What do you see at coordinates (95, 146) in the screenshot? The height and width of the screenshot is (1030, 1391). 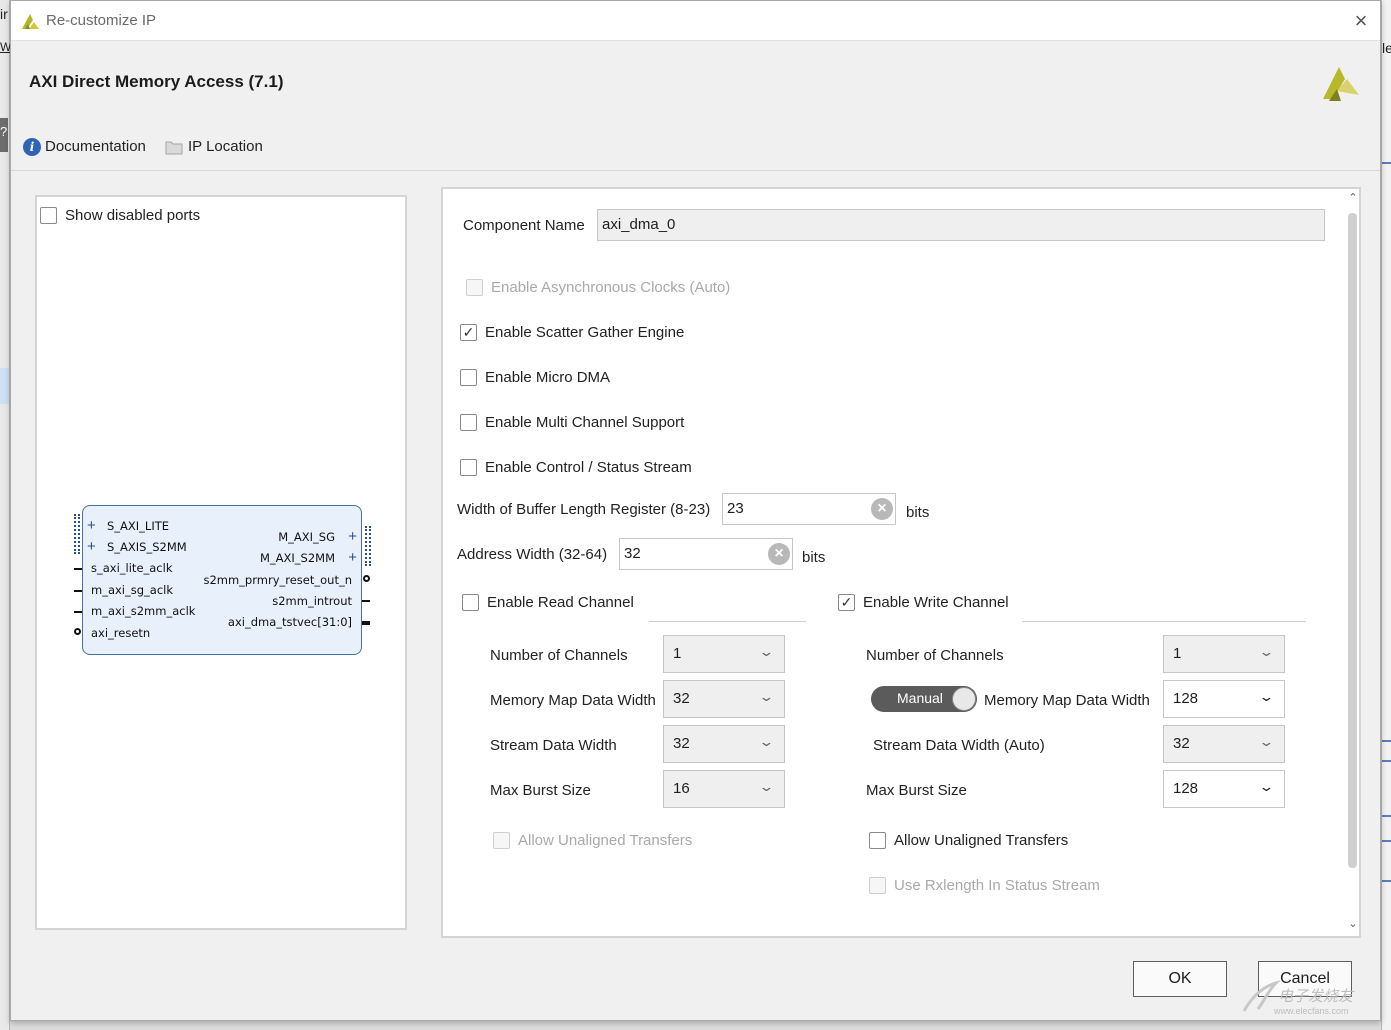 I see `documentation-link: Documentation` at bounding box center [95, 146].